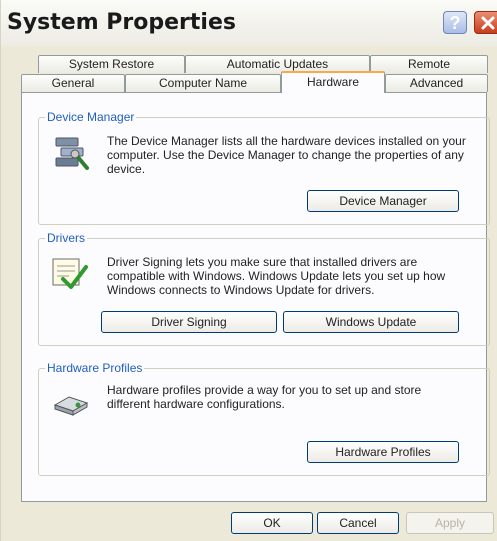 The image size is (497, 541). Describe the element at coordinates (333, 82) in the screenshot. I see `tab-hardware: Hardware` at that location.